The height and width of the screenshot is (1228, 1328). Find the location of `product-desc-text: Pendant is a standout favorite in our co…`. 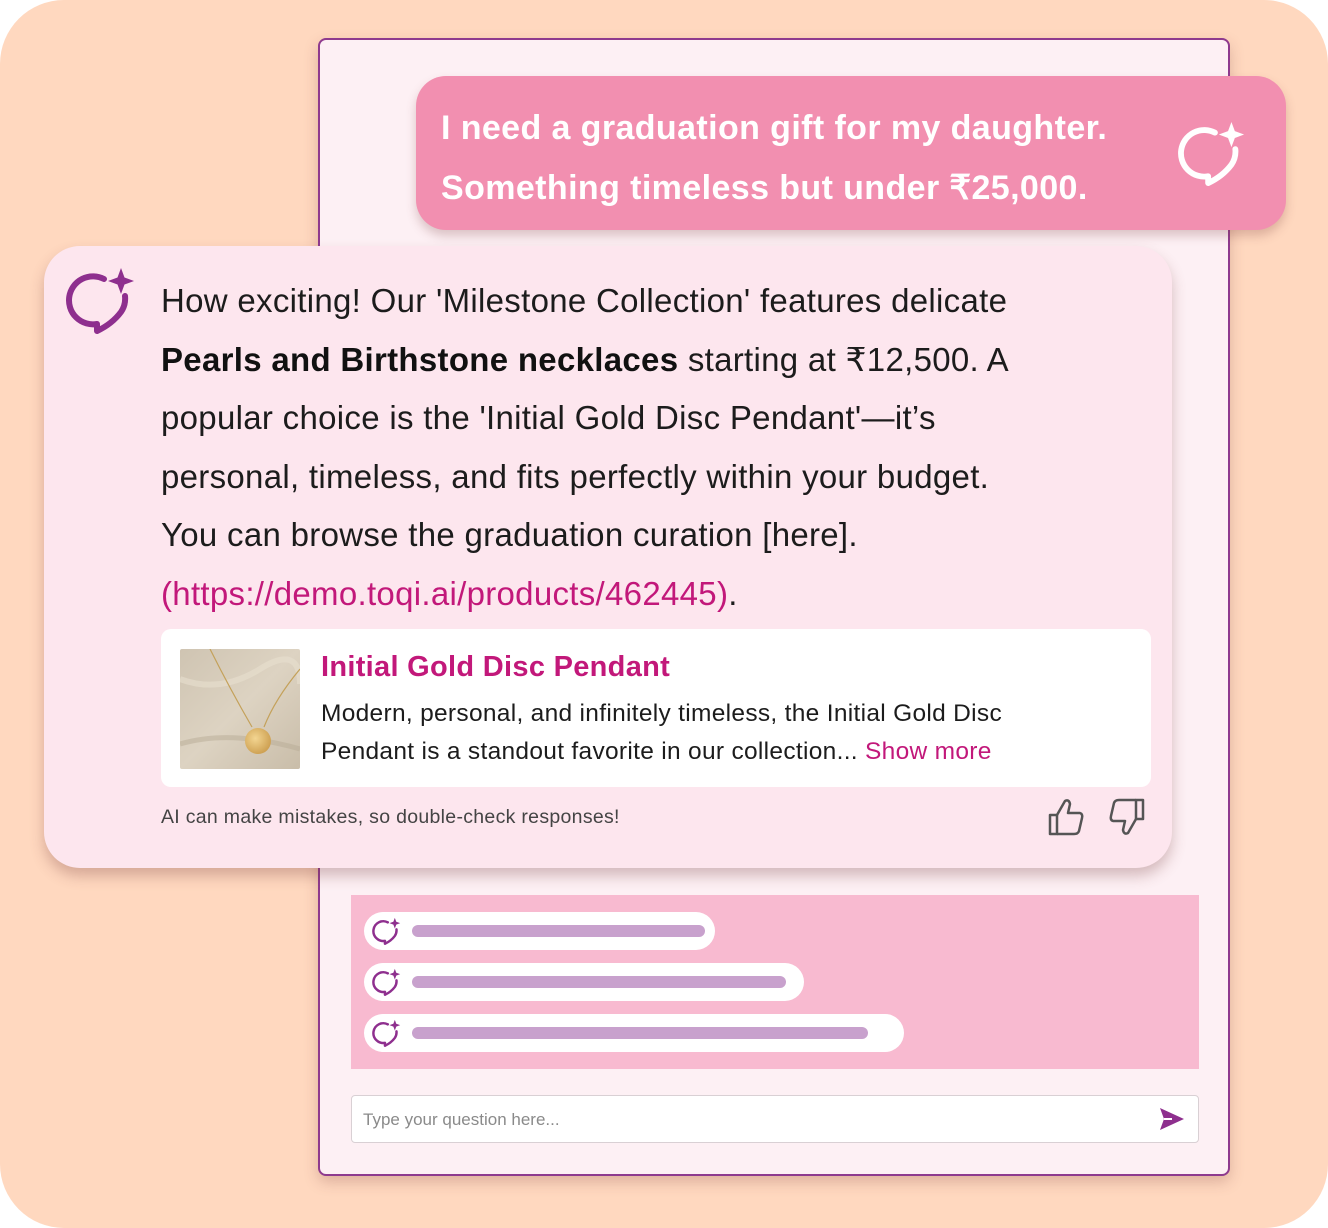

product-desc-text: Pendant is a standout favorite in our co… is located at coordinates (589, 751).